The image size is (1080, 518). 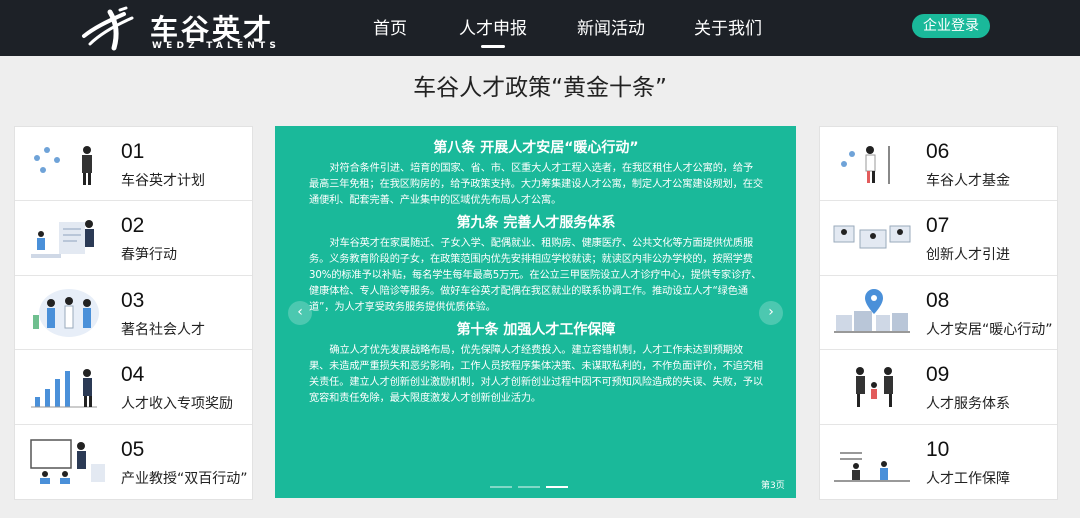 What do you see at coordinates (133, 387) in the screenshot?
I see `policy-card-04: 04 人才收入专项奖励` at bounding box center [133, 387].